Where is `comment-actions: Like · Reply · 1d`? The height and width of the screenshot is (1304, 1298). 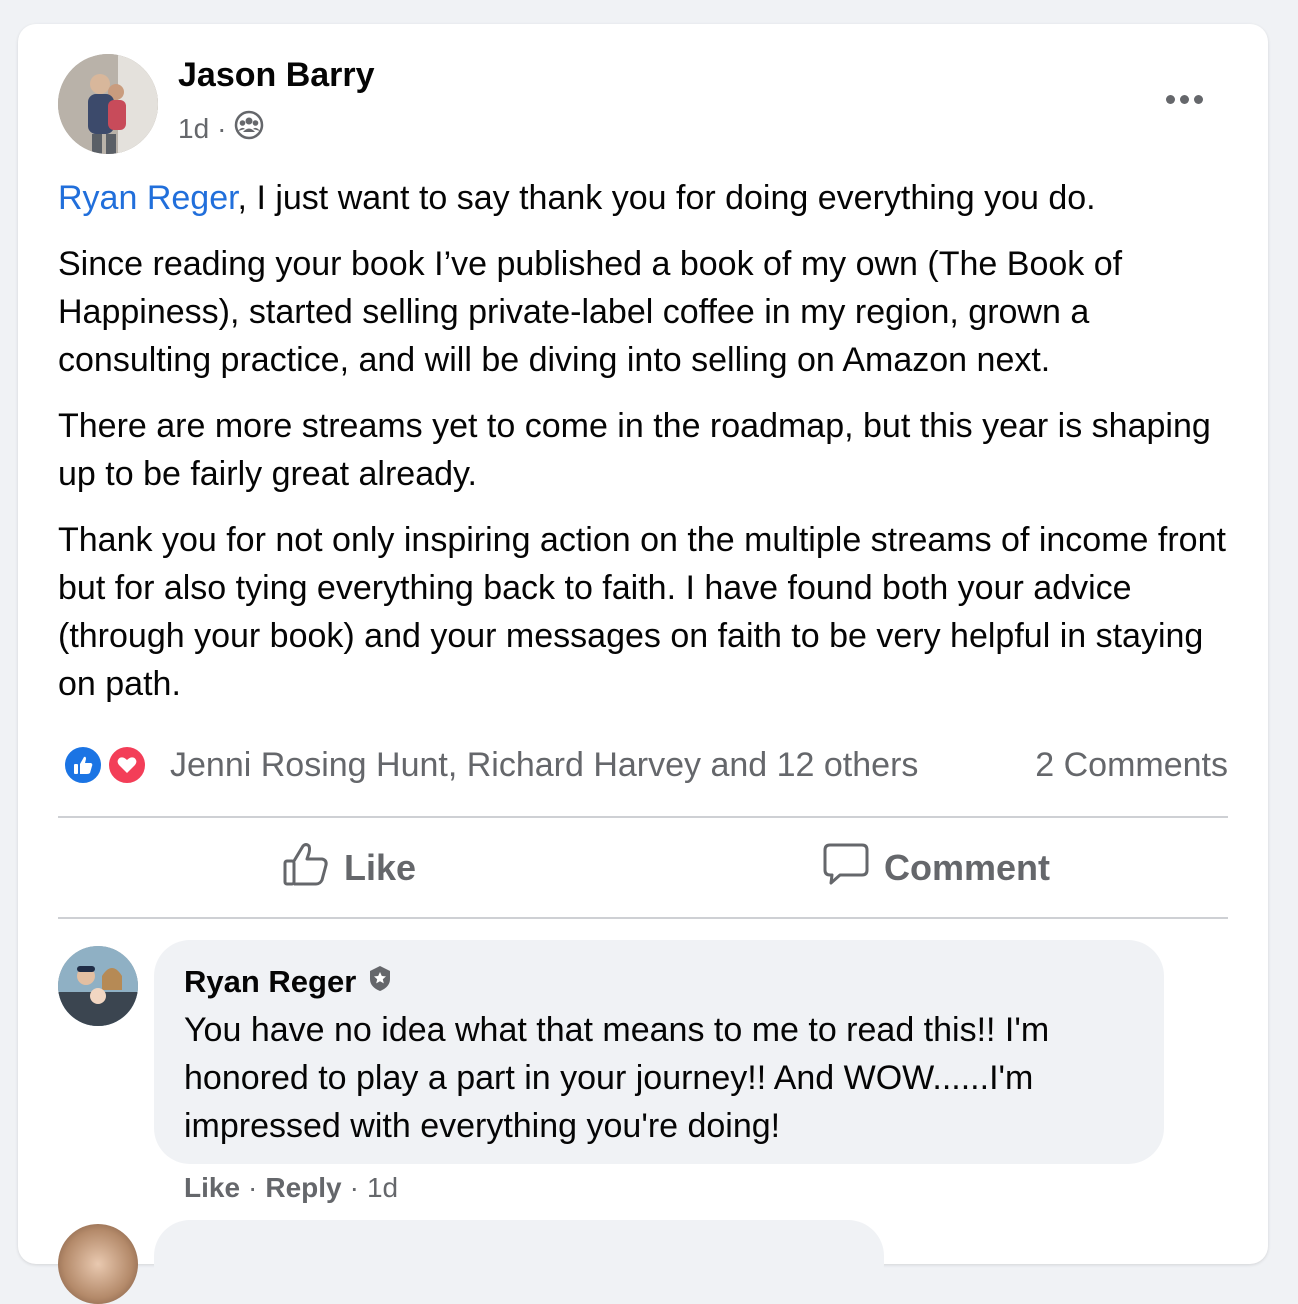
comment-actions: Like · Reply · 1d is located at coordinates (291, 1188).